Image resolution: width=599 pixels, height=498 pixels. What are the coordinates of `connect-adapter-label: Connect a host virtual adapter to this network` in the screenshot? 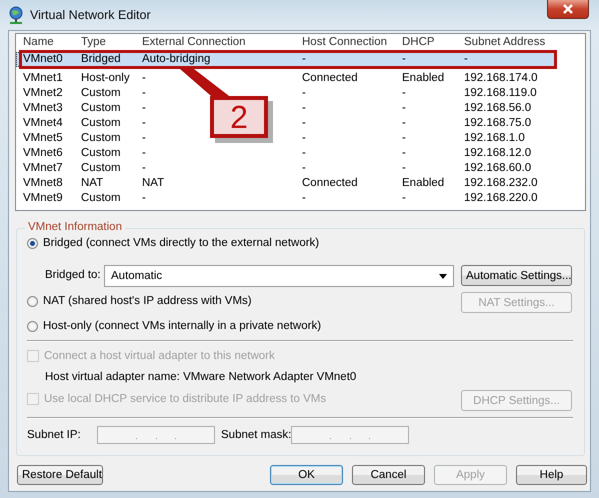 It's located at (159, 356).